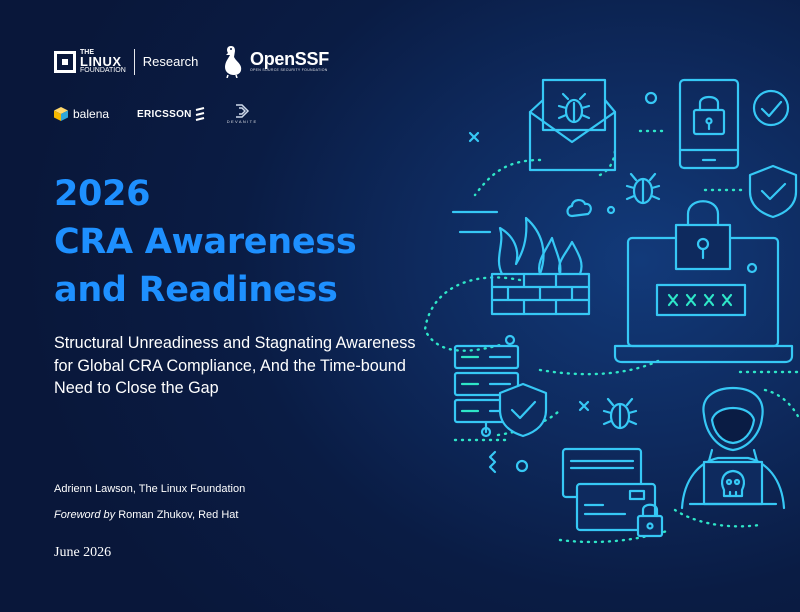 The height and width of the screenshot is (612, 800). I want to click on decor-lines, so click(475, 222).